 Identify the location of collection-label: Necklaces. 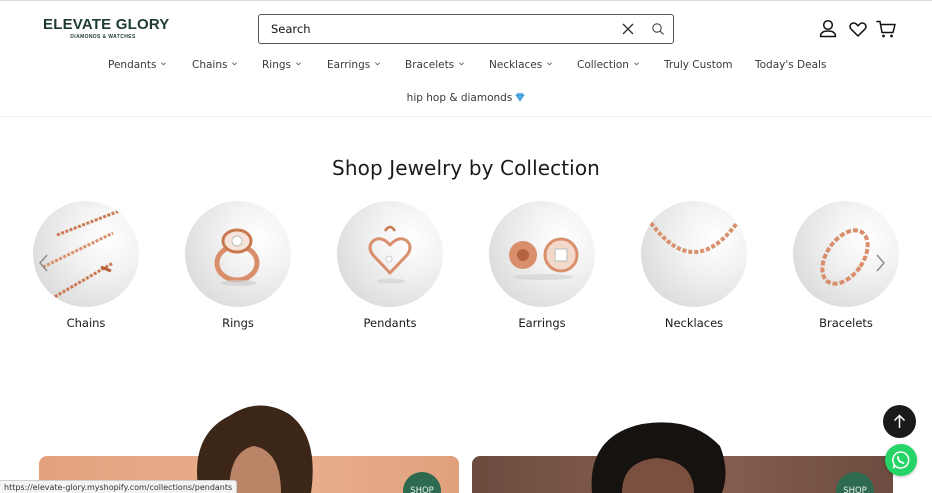
(694, 323).